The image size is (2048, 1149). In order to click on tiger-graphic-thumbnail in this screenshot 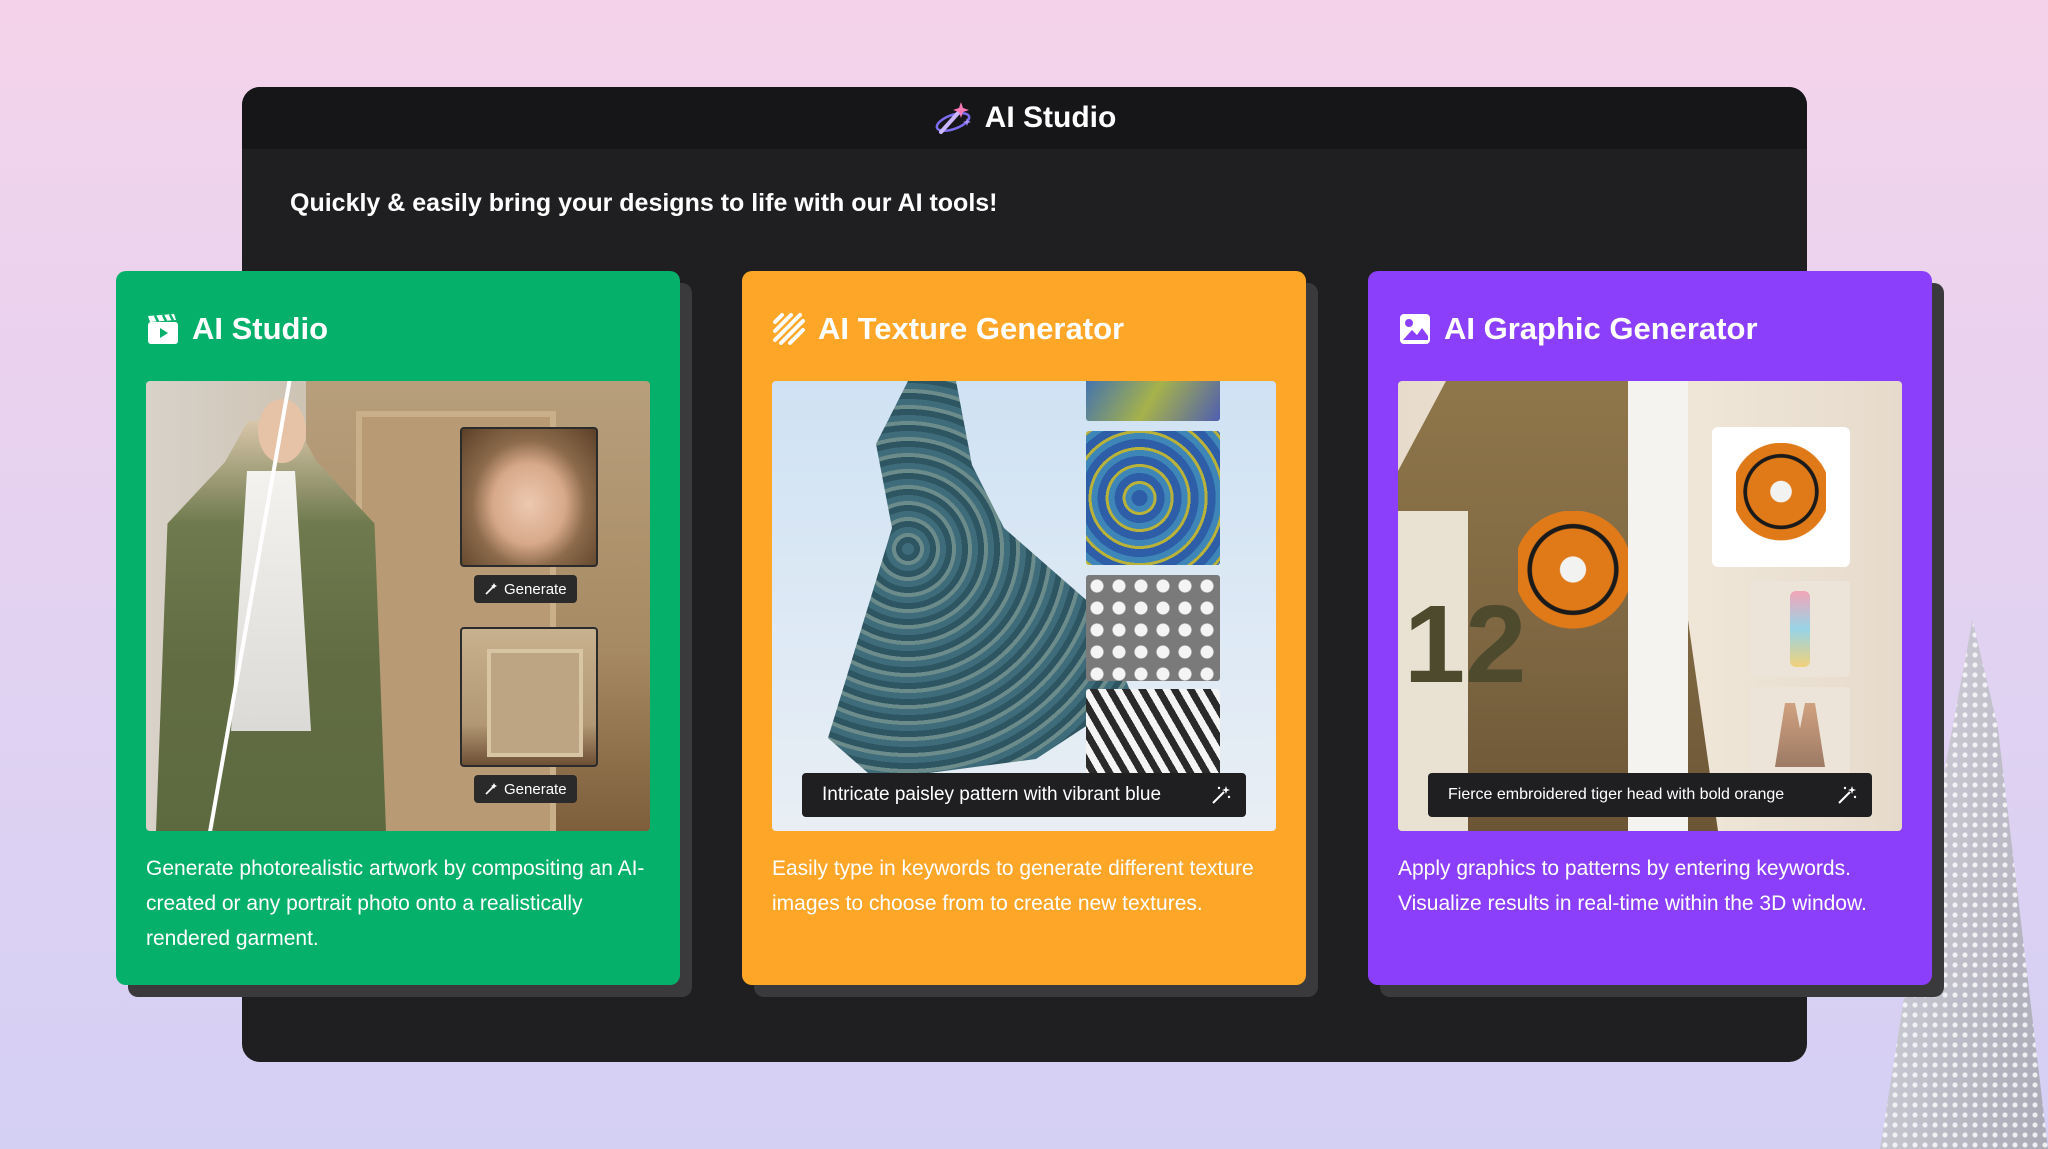, I will do `click(1781, 497)`.